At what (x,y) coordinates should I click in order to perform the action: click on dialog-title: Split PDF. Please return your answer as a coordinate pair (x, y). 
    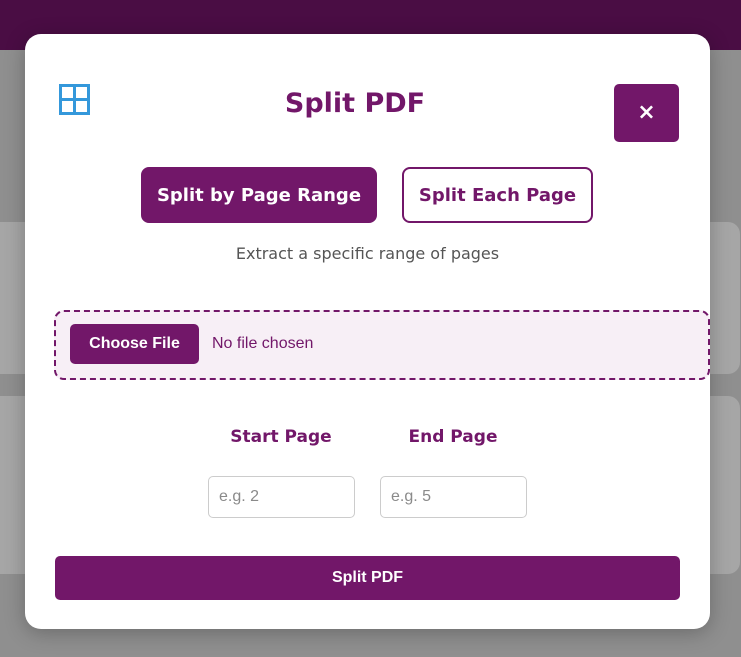
    Looking at the image, I should click on (355, 103).